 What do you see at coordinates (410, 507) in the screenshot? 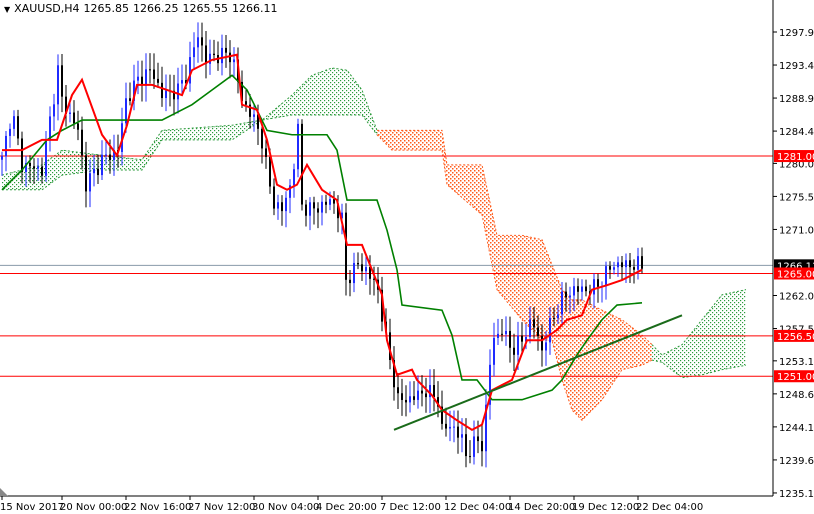
I see `x-tick-label: 7 Dec 12:00` at bounding box center [410, 507].